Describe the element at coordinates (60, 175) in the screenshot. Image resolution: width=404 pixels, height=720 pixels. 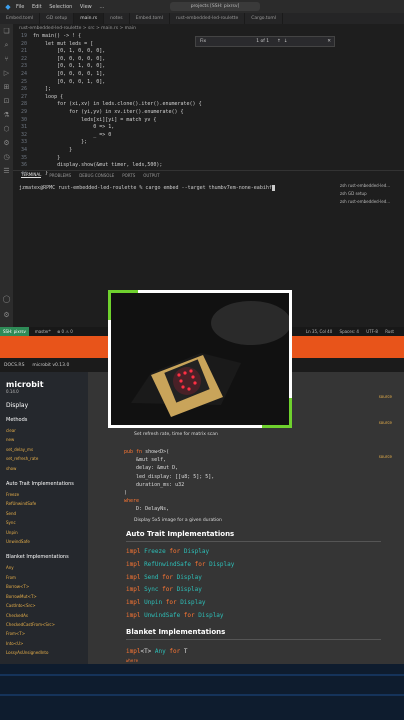
I see `tab-problems: PROBLEMS` at that location.